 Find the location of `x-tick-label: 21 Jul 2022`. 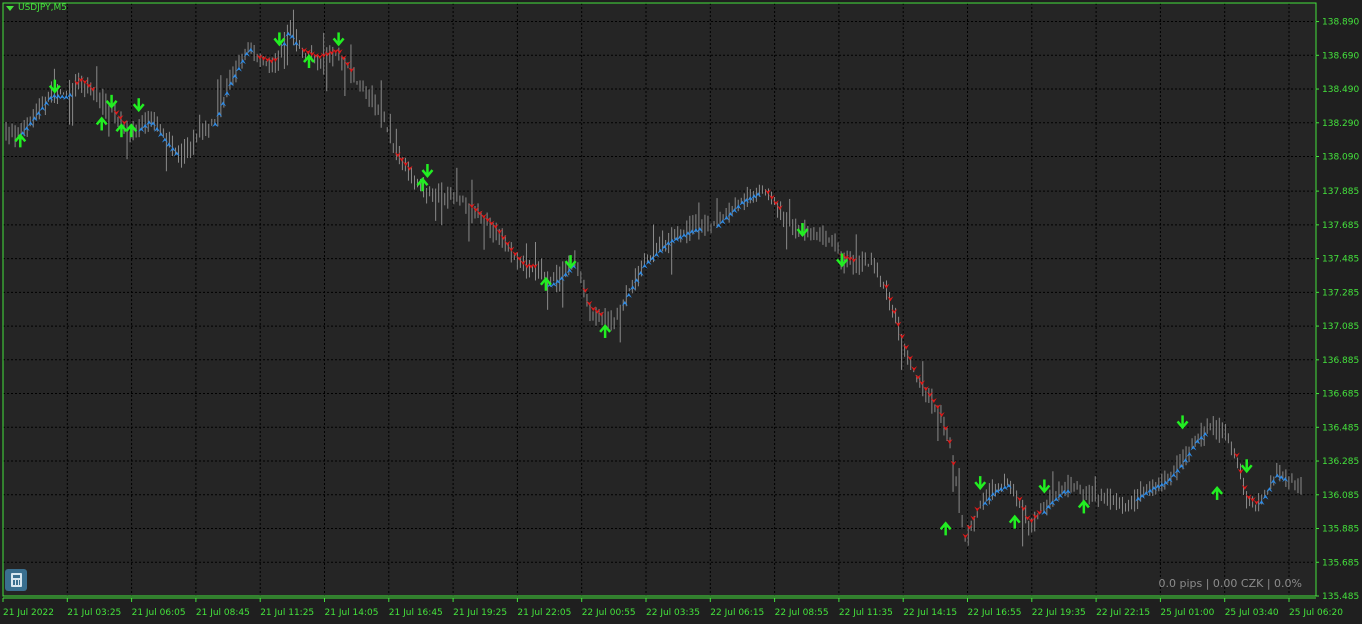

x-tick-label: 21 Jul 2022 is located at coordinates (28, 613).